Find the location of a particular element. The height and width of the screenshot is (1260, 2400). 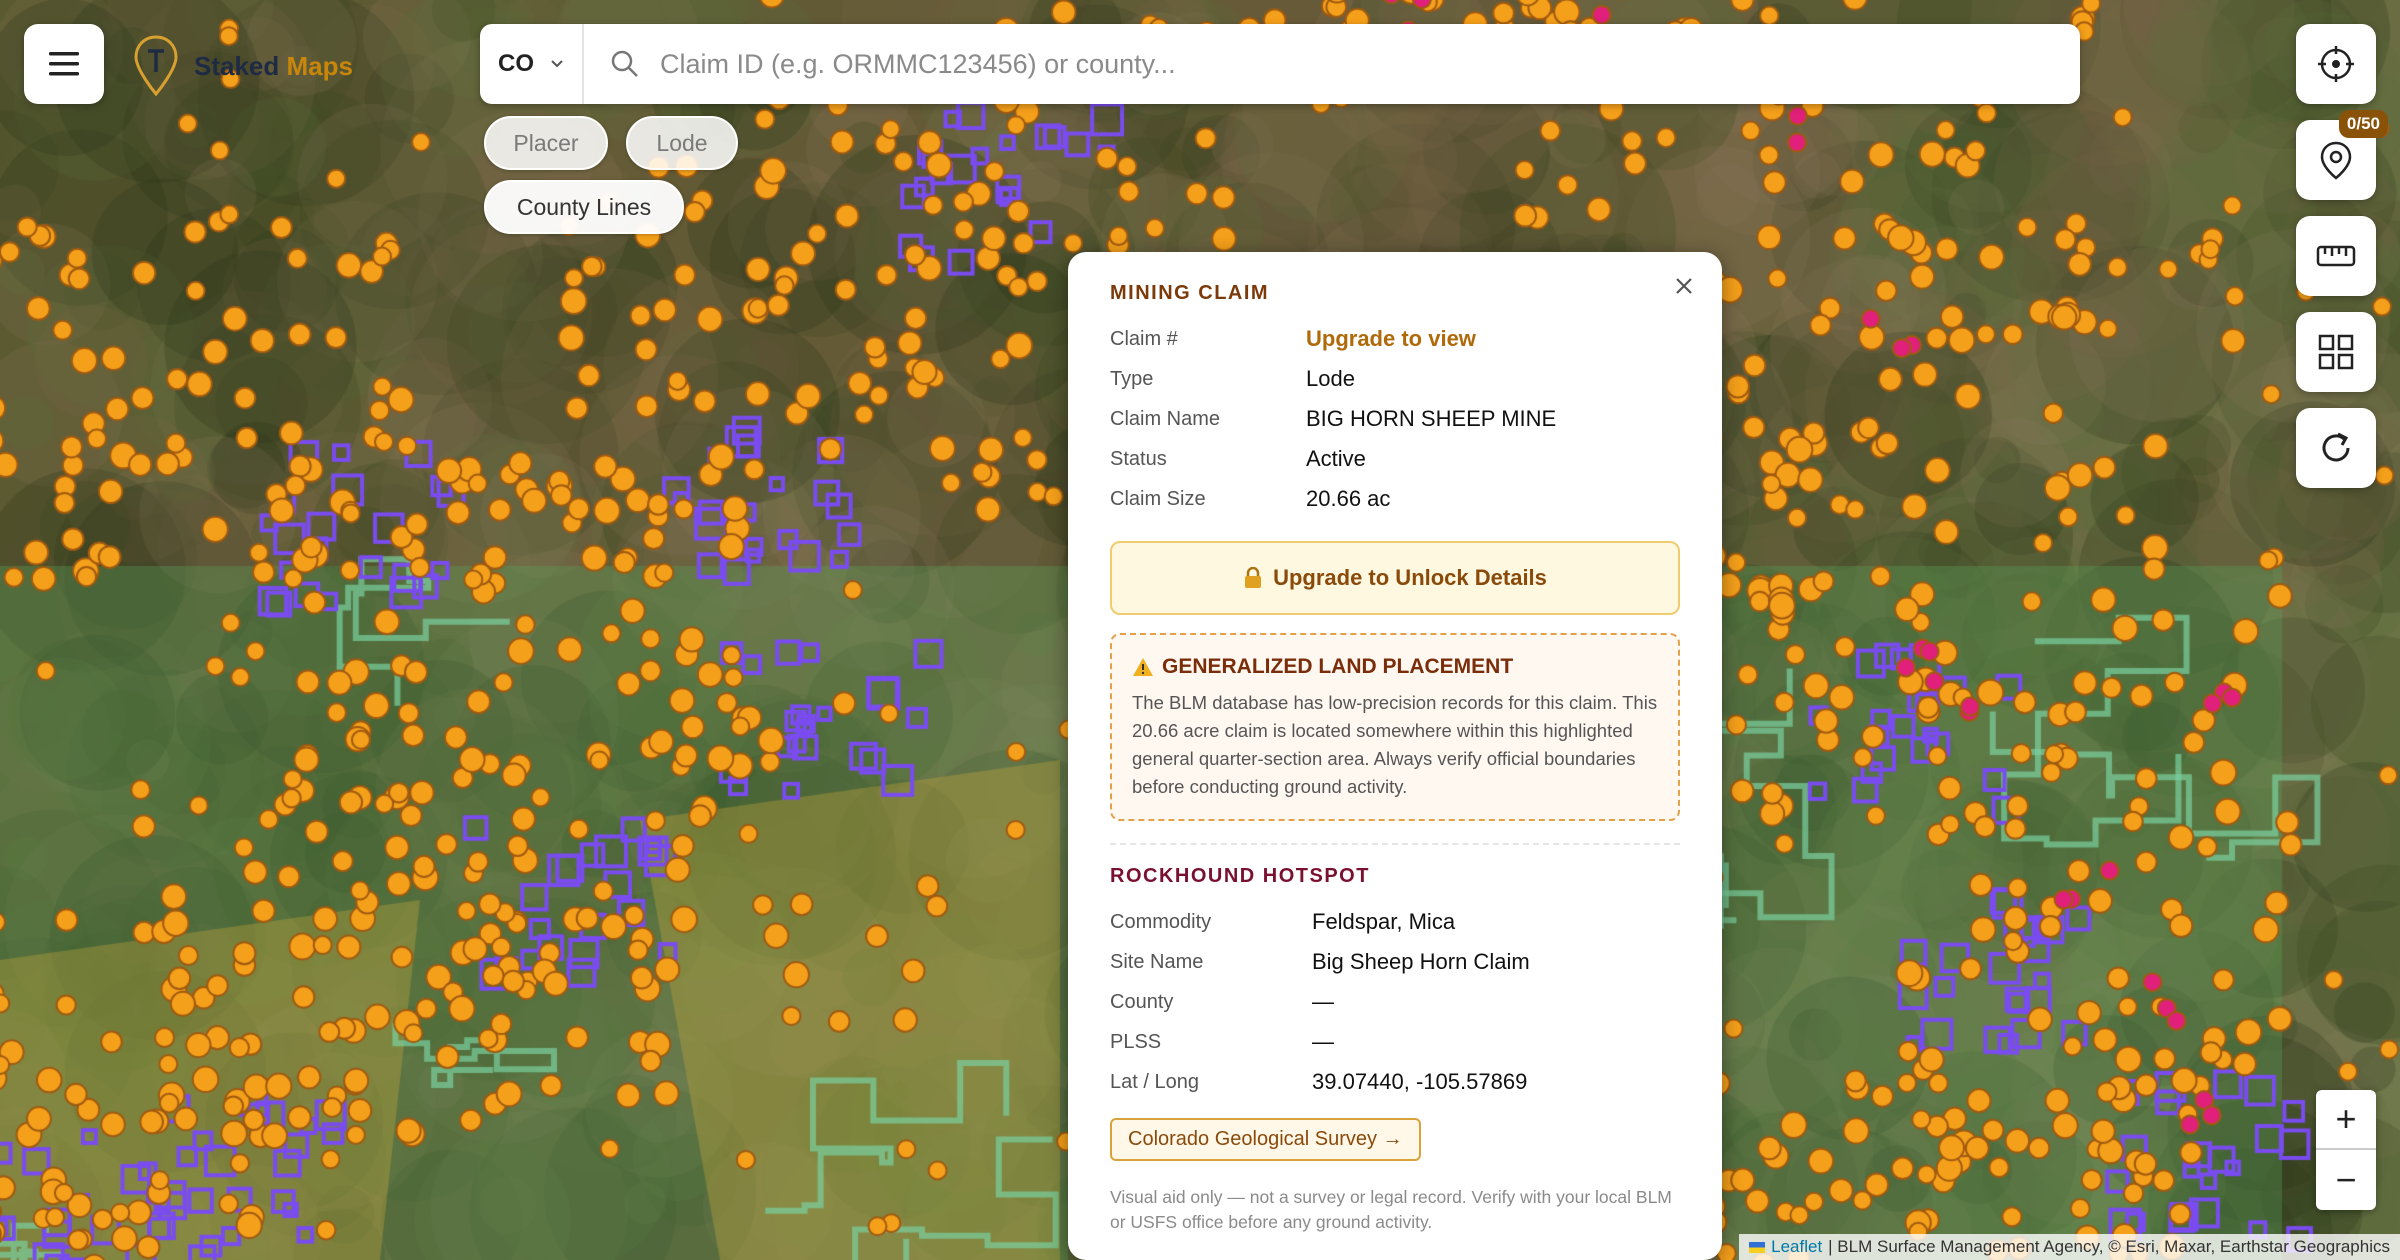

menu-button is located at coordinates (64, 64).